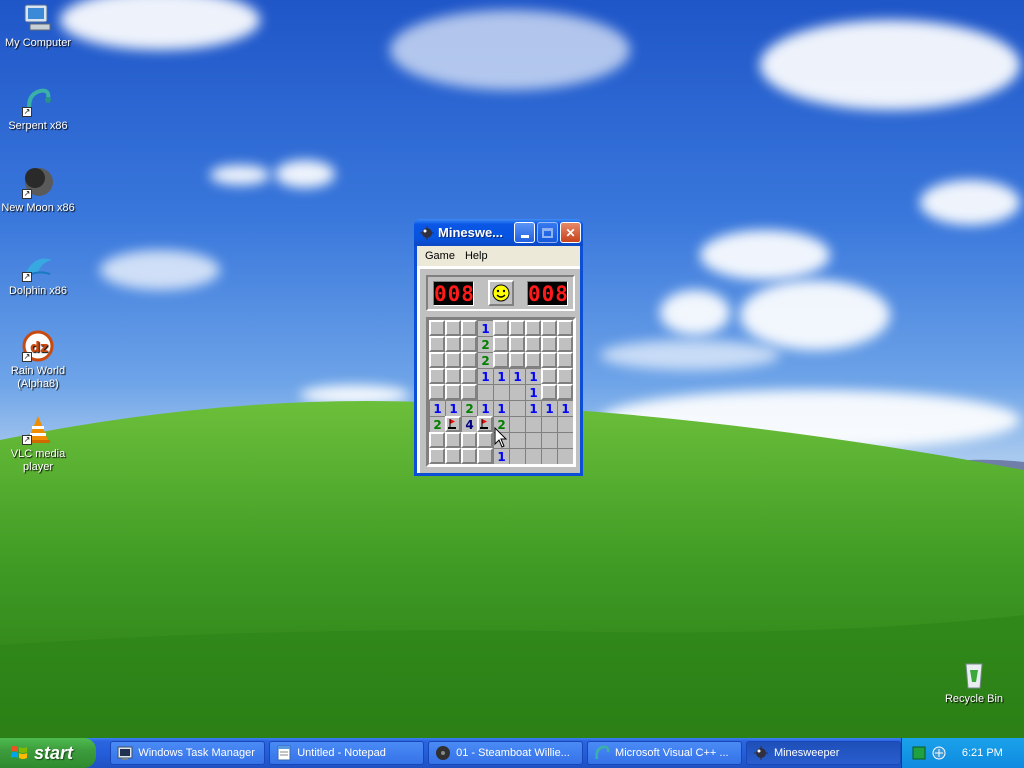  What do you see at coordinates (38, 443) in the screenshot?
I see `desktop-icon-vlc: ↗ VLC media player` at bounding box center [38, 443].